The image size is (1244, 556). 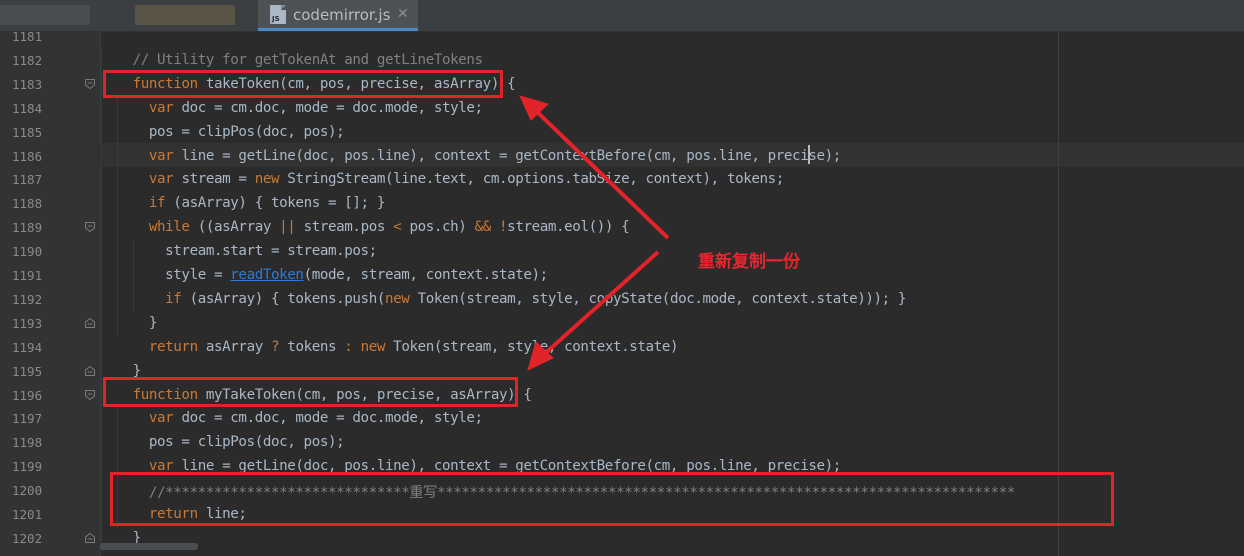 I want to click on horizontal-scrollbar, so click(x=149, y=546).